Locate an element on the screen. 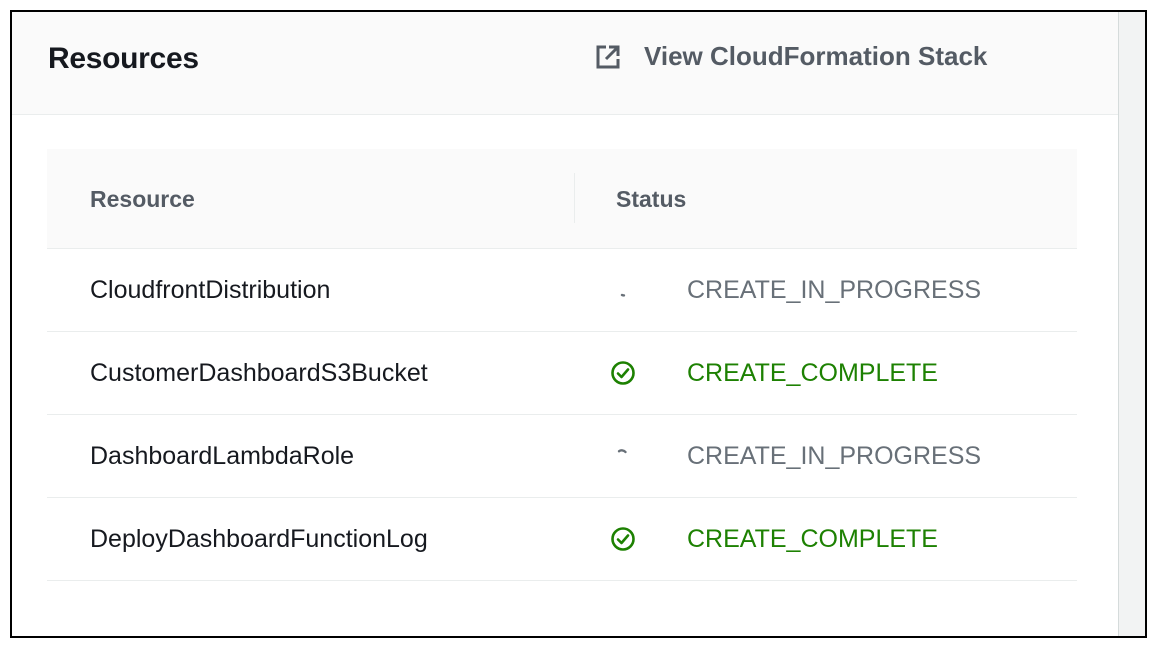  resource-name: DeployDashboardFunctionLog is located at coordinates (259, 539).